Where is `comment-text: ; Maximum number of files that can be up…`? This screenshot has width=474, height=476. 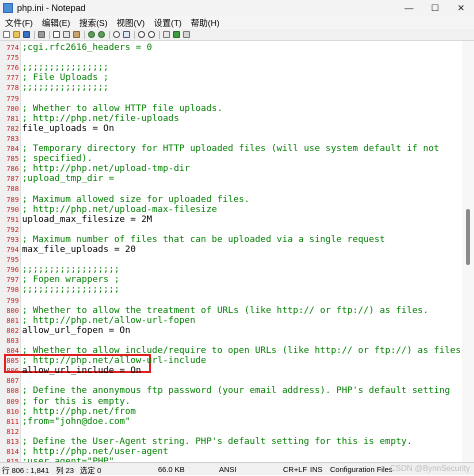
comment-text: ; Maximum number of files that can be up… is located at coordinates (204, 239).